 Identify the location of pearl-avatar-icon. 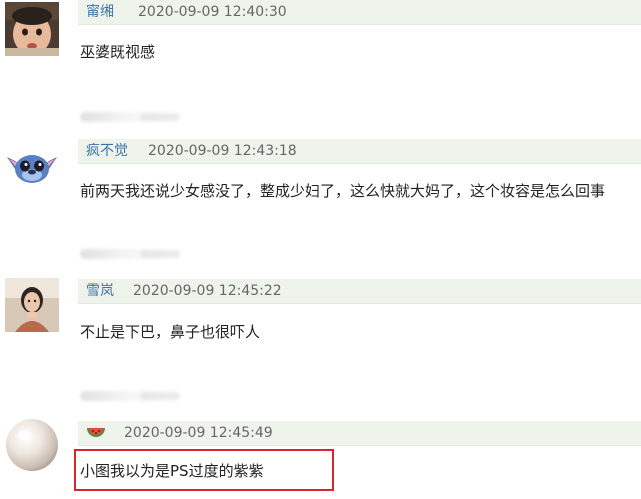
(32, 445).